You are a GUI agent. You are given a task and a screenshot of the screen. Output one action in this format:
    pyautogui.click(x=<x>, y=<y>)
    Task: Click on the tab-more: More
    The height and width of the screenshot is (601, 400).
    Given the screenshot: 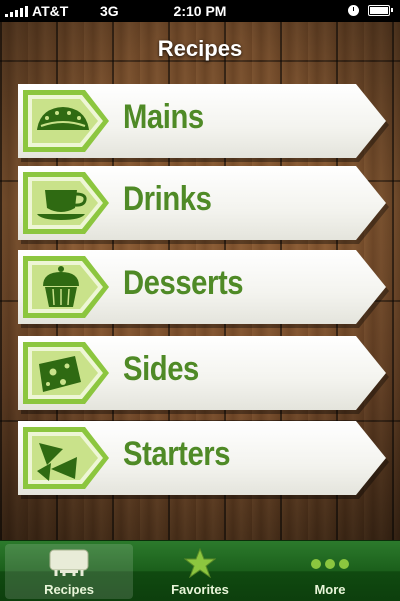 What is the action you would take?
    pyautogui.click(x=330, y=571)
    